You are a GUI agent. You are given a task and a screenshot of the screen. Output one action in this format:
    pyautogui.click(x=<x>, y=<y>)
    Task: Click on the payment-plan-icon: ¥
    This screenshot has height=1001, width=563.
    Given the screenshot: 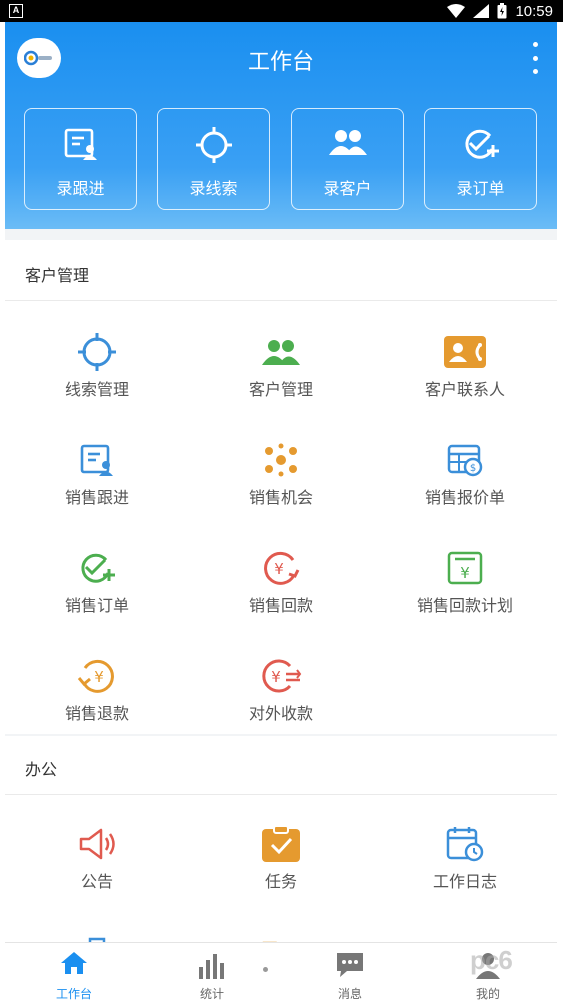 What is the action you would take?
    pyautogui.click(x=465, y=568)
    